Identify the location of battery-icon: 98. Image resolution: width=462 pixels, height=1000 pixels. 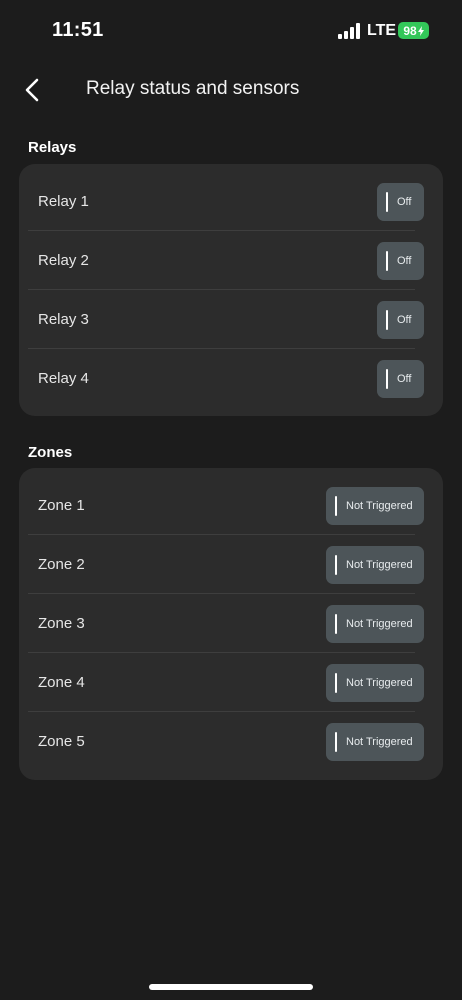
(413, 30).